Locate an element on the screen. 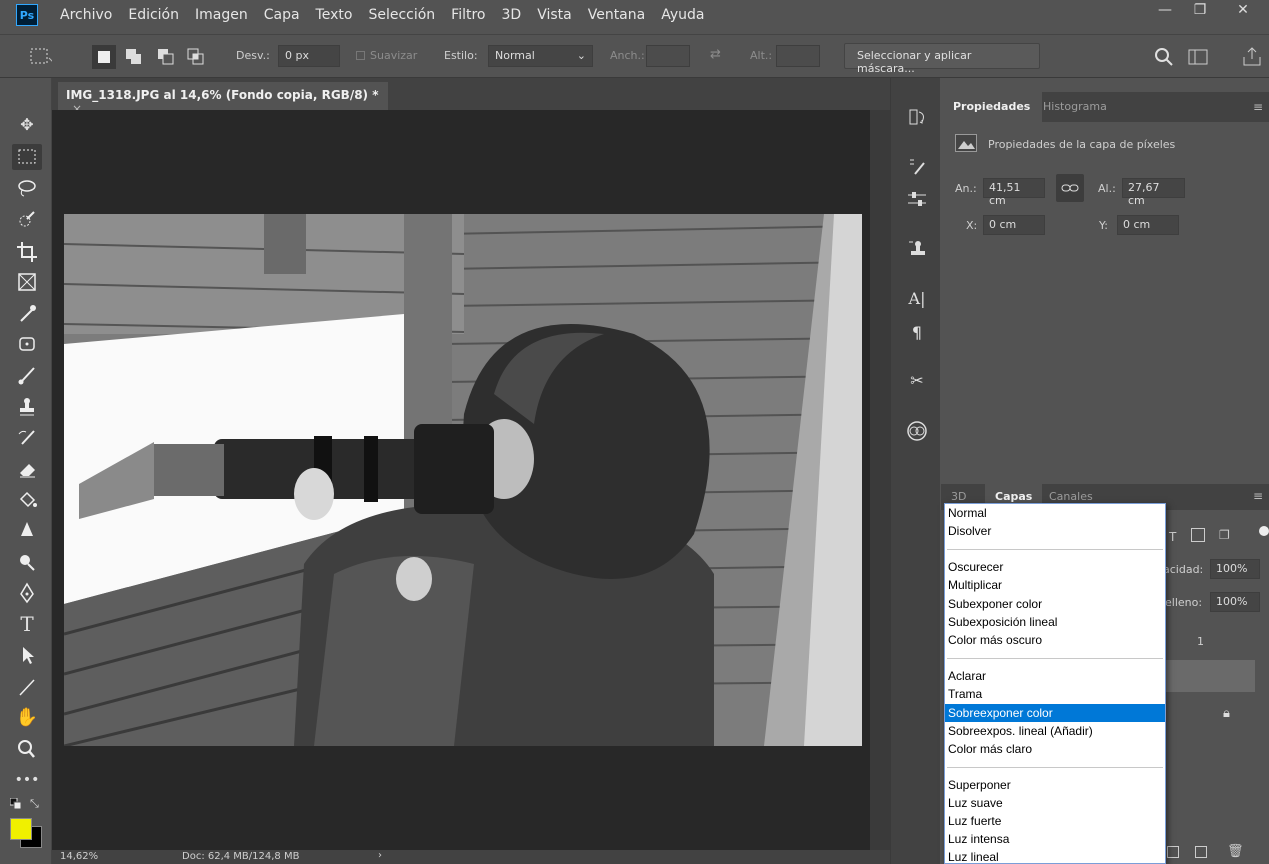 The height and width of the screenshot is (864, 1269). x-prop-input: 0 cm is located at coordinates (1014, 225).